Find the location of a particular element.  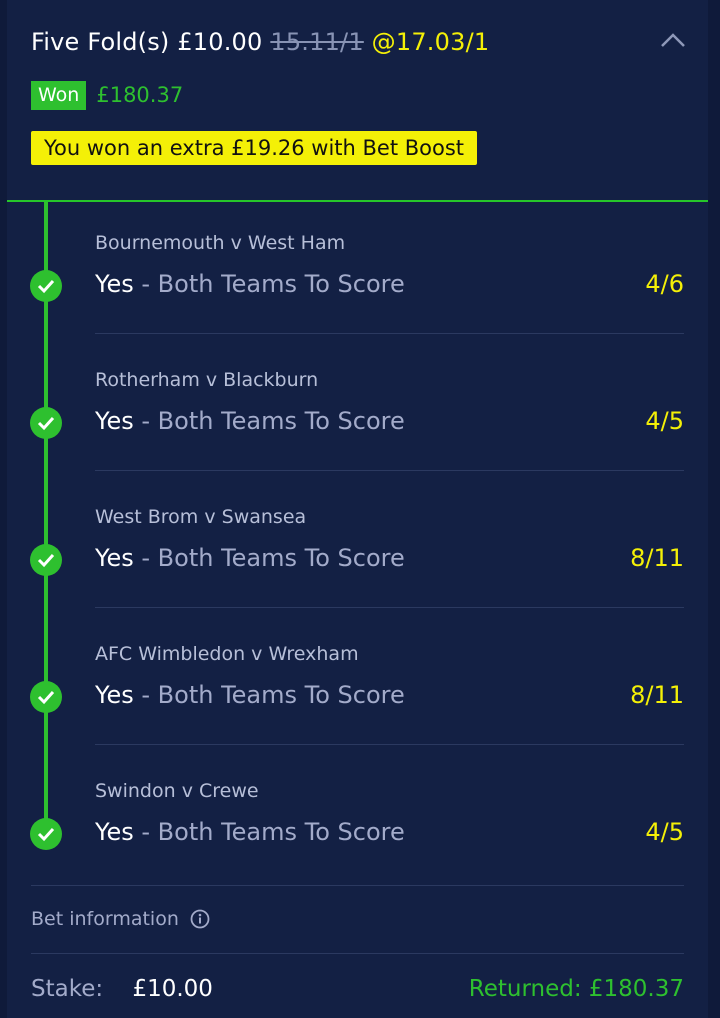

stake-value: £10.00 is located at coordinates (172, 989).